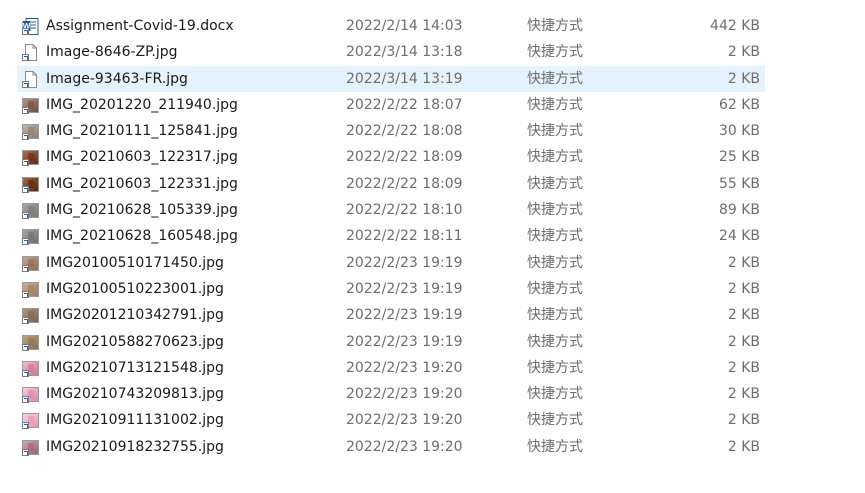  I want to click on file-name: IMG20210918232755.jpg, so click(135, 447).